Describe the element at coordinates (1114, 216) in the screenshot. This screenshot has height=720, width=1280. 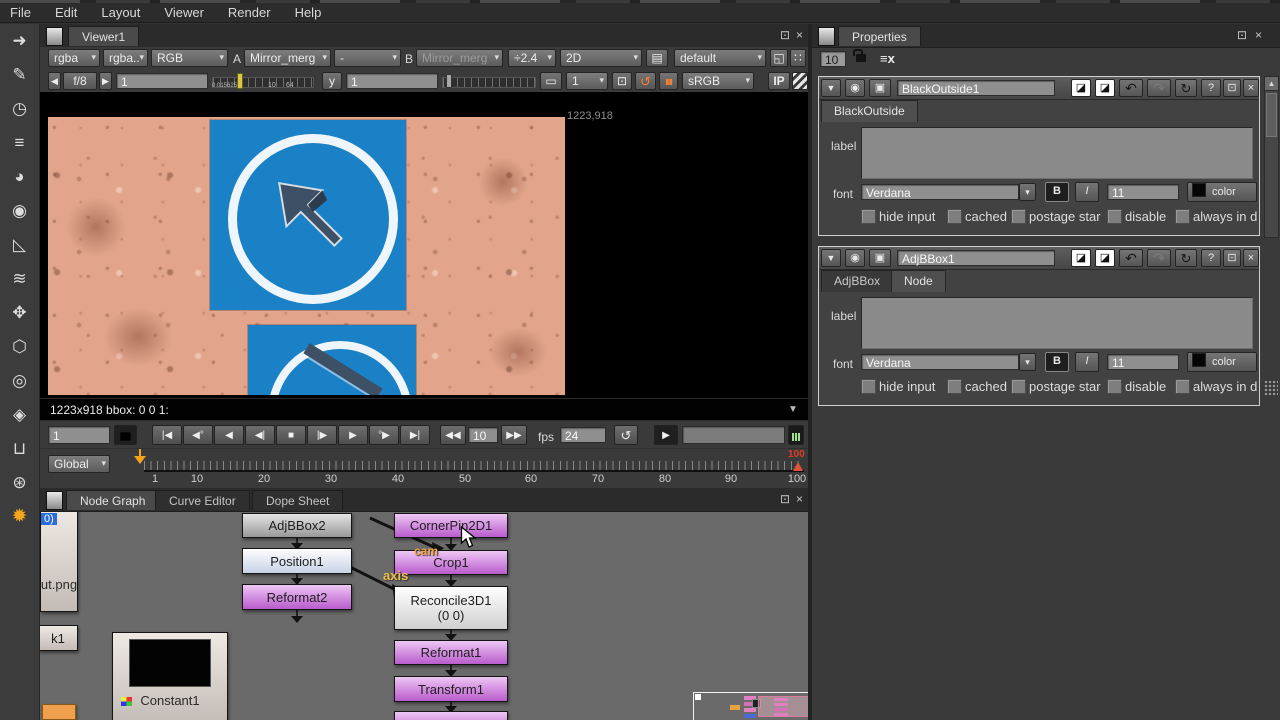
I see `disable-checkbox` at that location.